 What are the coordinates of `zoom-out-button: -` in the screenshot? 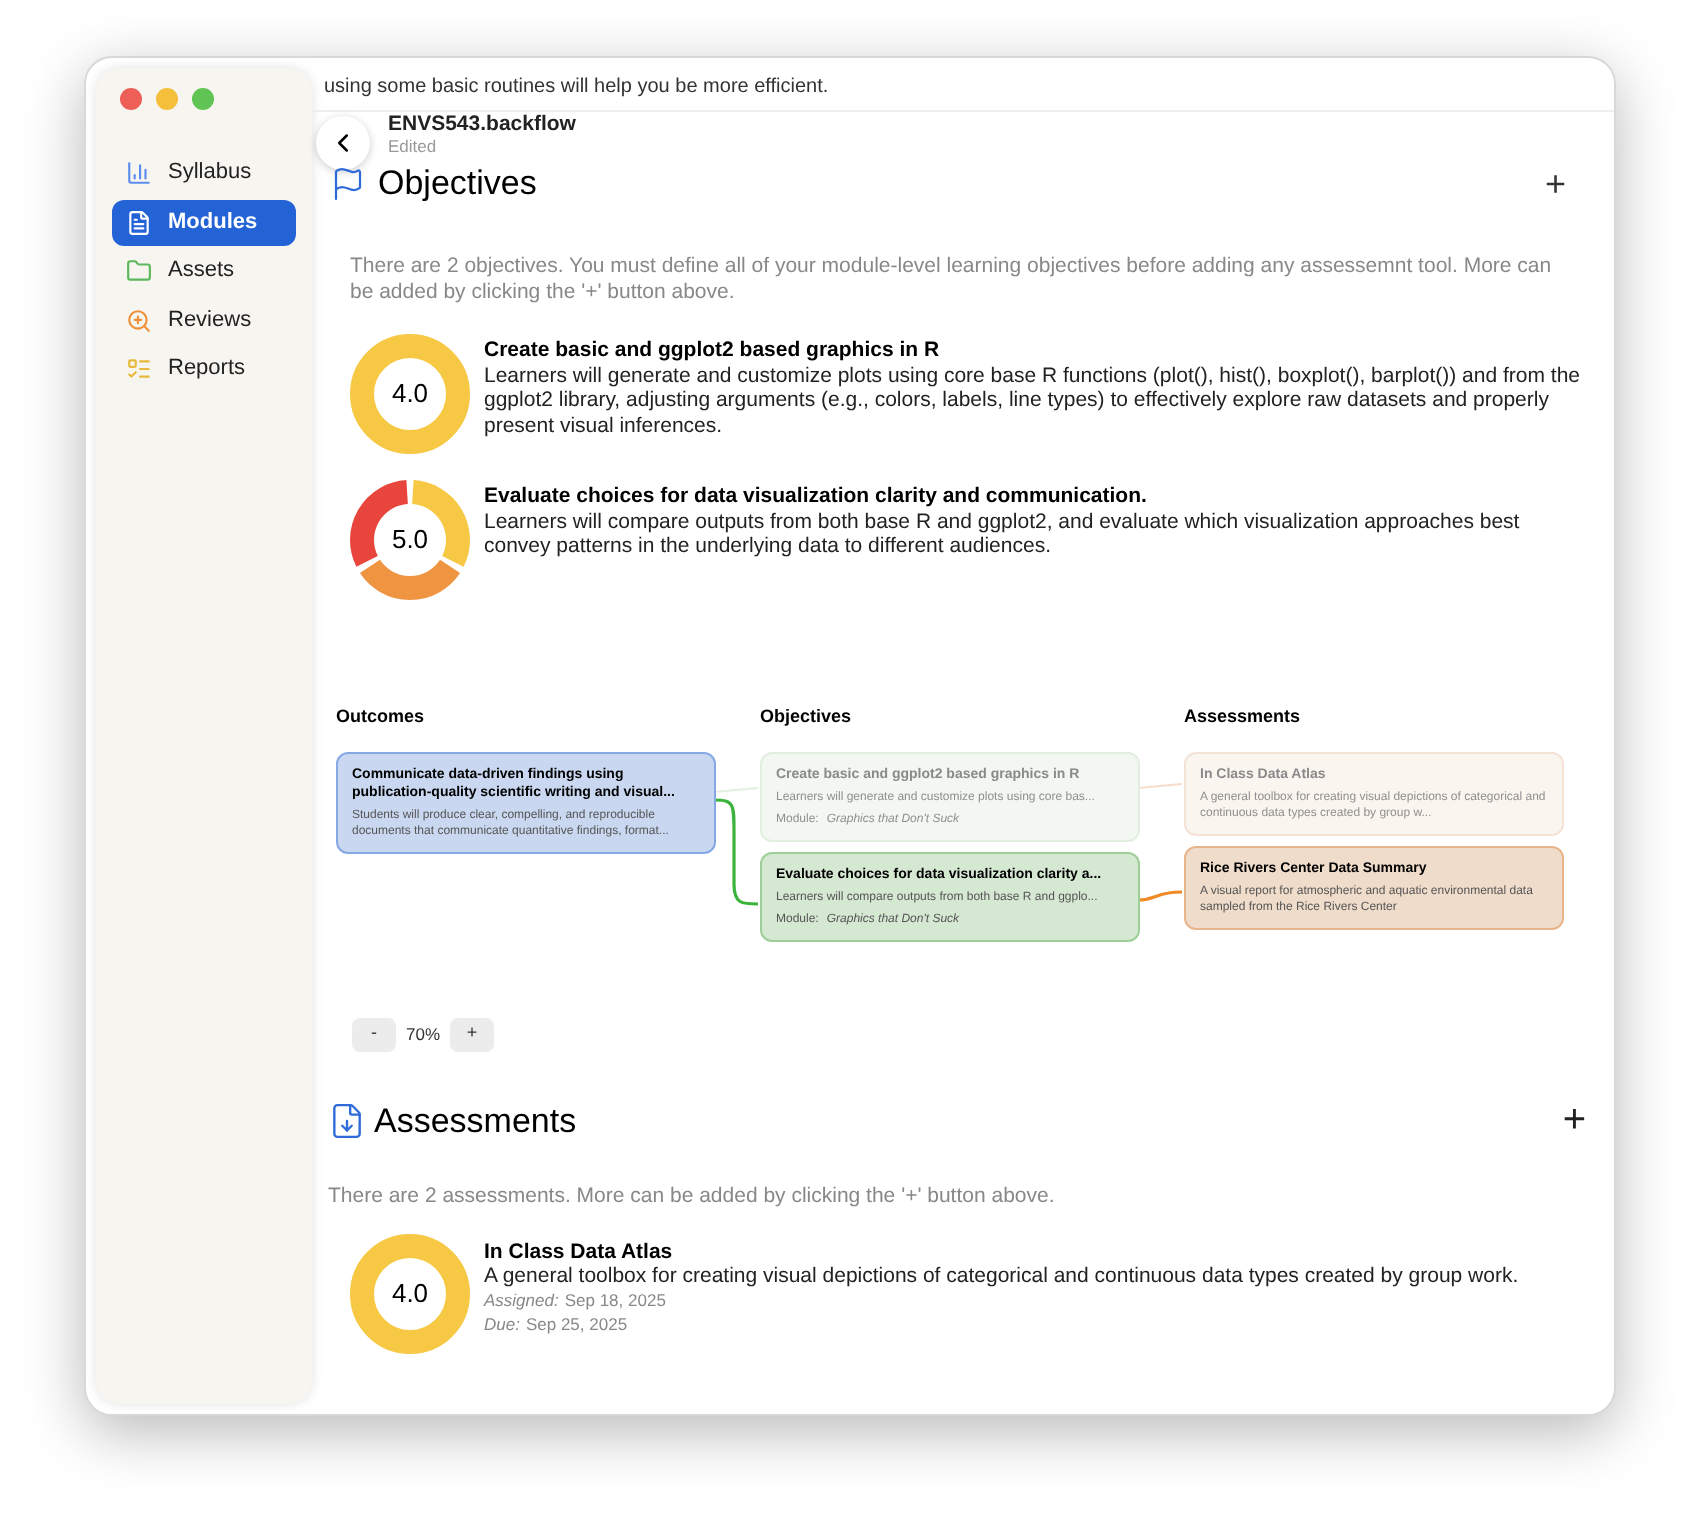 It's located at (374, 1034).